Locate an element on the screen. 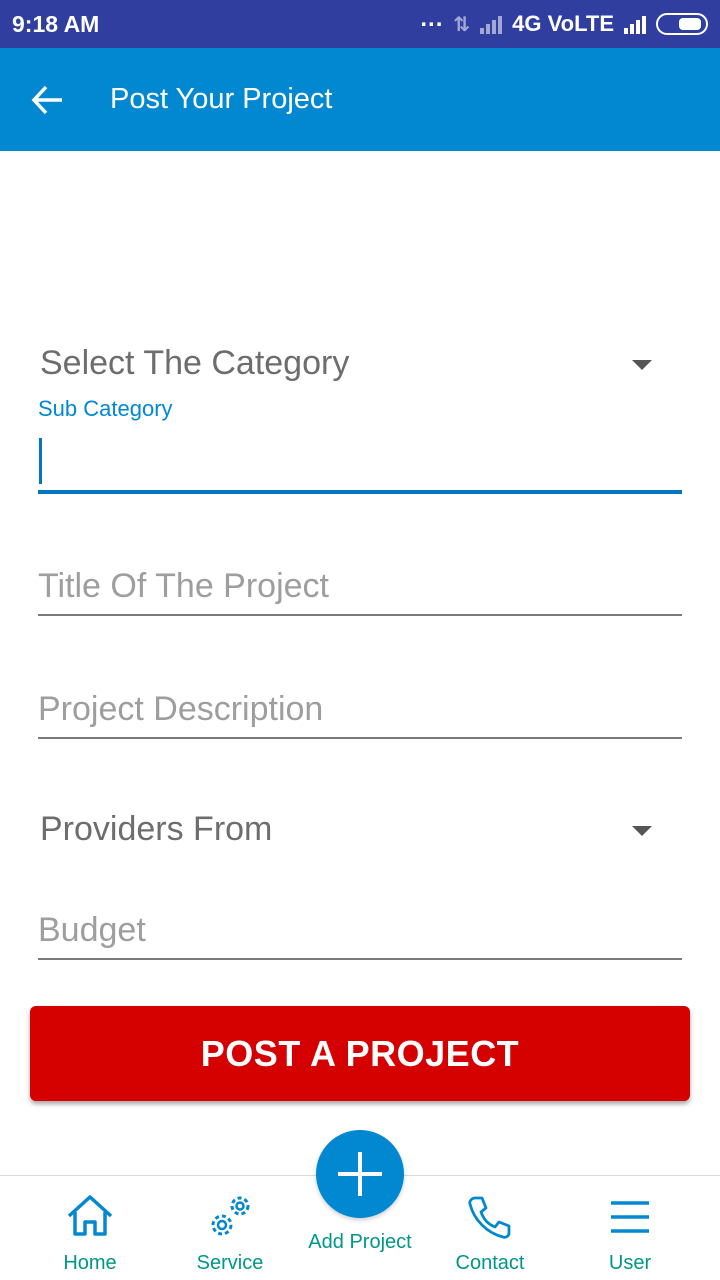 The height and width of the screenshot is (1280, 720). status-indicators: ... ⇅ 4G VoLTE is located at coordinates (564, 22).